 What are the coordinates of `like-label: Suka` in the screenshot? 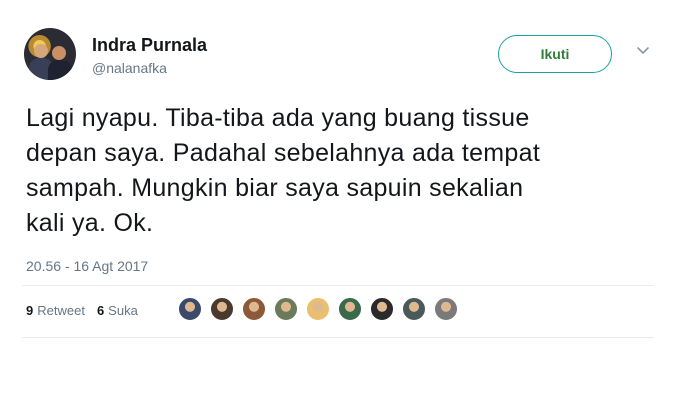 It's located at (123, 310).